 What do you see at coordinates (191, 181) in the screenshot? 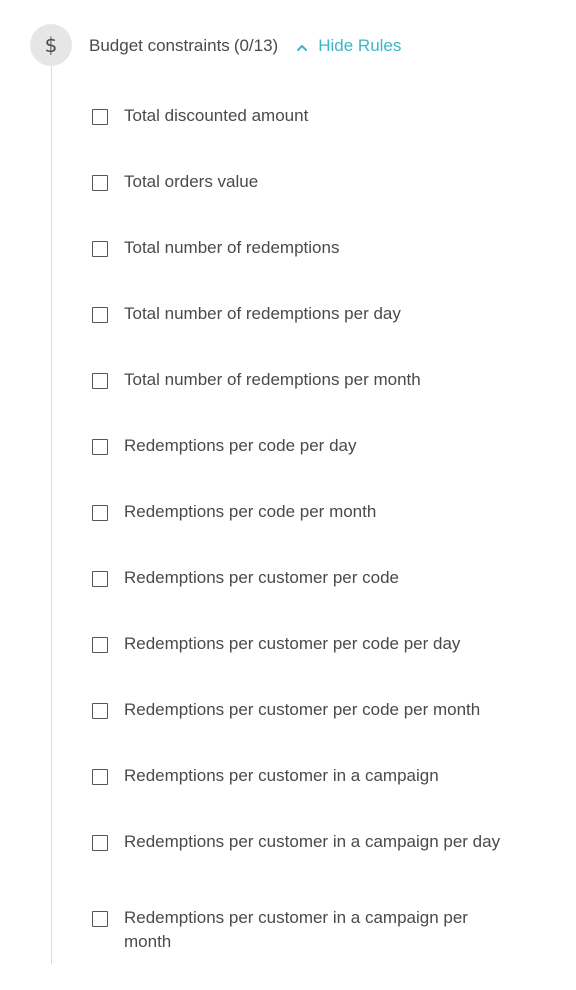
I see `rule-label: Total orders value` at bounding box center [191, 181].